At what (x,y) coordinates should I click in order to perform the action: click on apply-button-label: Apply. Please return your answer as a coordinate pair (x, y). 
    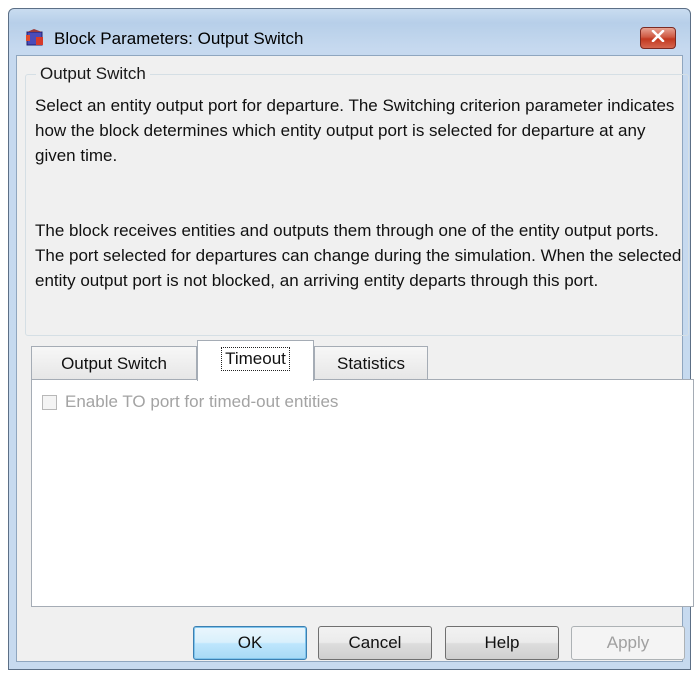
    Looking at the image, I should click on (628, 642).